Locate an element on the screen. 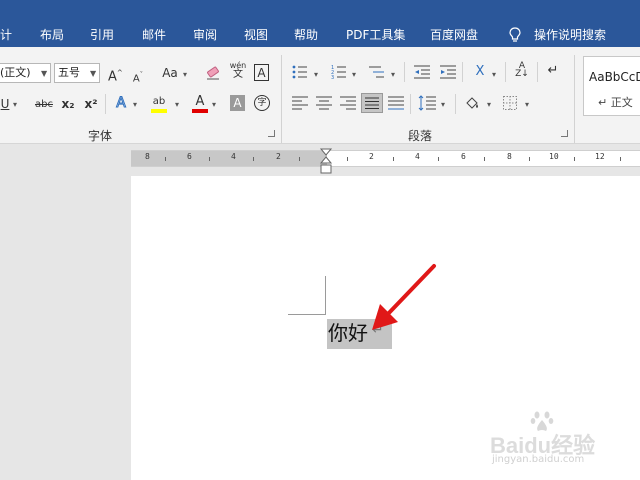  text-effects-button: A is located at coordinates (121, 103).